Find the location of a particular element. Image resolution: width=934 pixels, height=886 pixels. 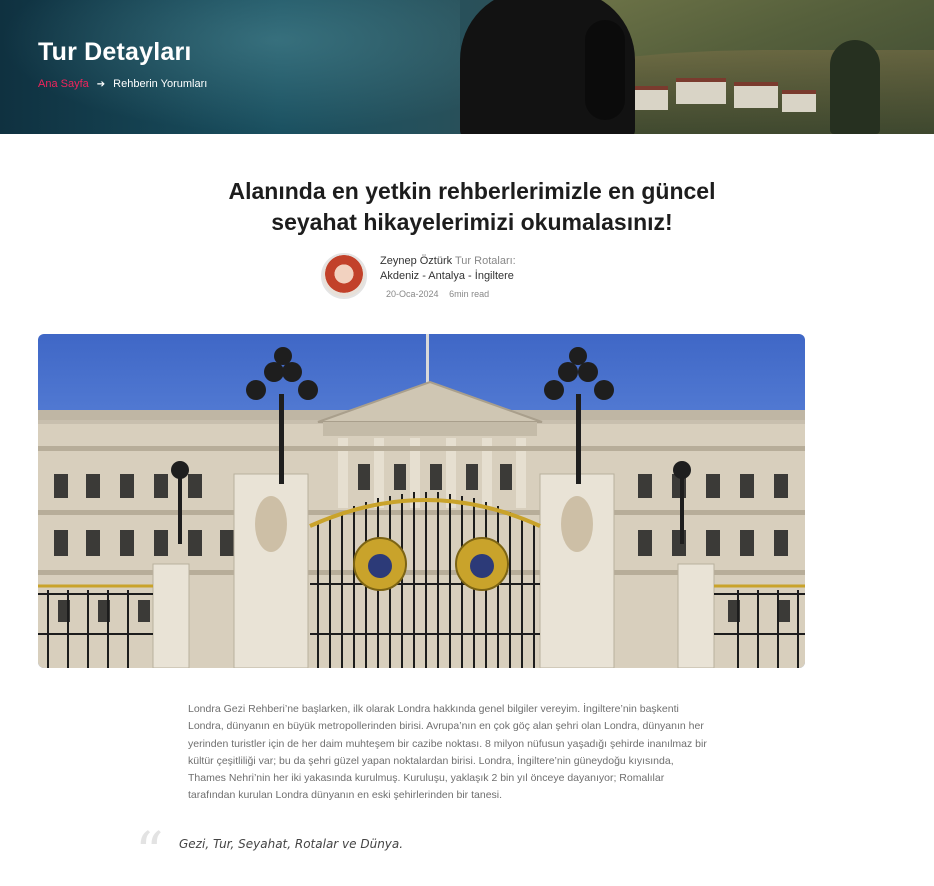

post-date: 20-Oca-2024 is located at coordinates (412, 294).